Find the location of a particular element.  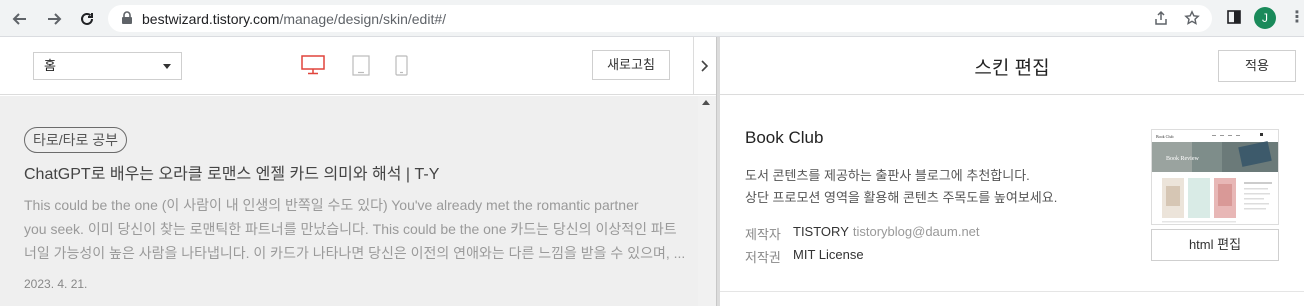

skin-description-line: 상단 프로모션 영역을 활용해 콘텐츠 주목도를 높여보세요. is located at coordinates (901, 197).